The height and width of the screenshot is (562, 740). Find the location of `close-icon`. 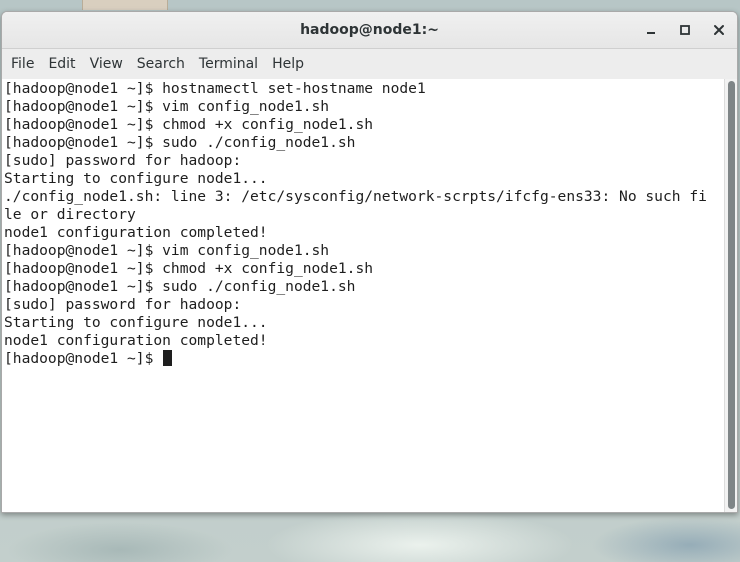

close-icon is located at coordinates (719, 30).